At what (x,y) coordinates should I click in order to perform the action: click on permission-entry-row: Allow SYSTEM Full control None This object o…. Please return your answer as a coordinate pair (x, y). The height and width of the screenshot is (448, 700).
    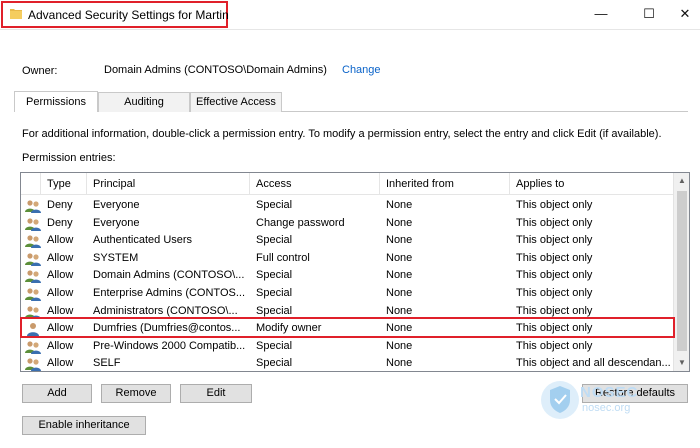
    Looking at the image, I should click on (347, 259).